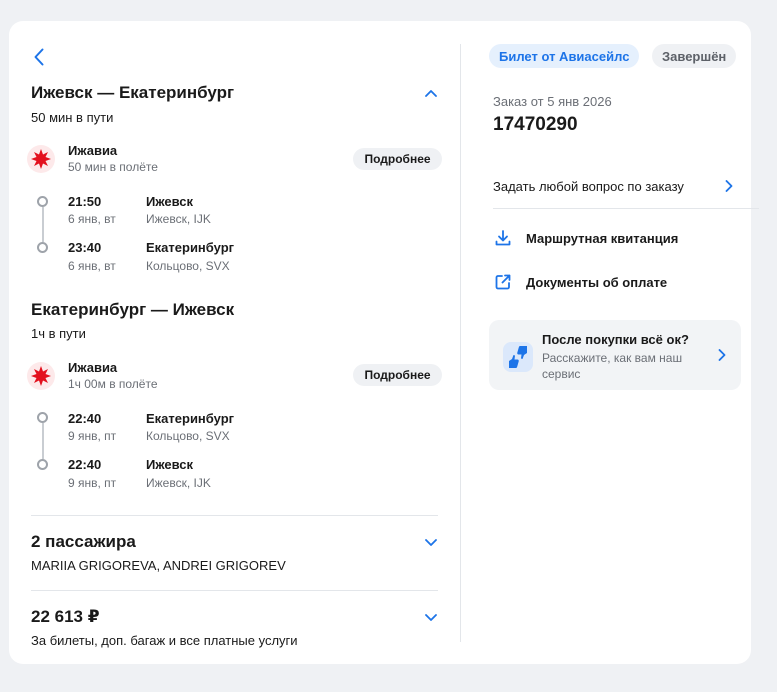  Describe the element at coordinates (92, 436) in the screenshot. I see `segment-2-departure-date: 9 янв, пт` at that location.